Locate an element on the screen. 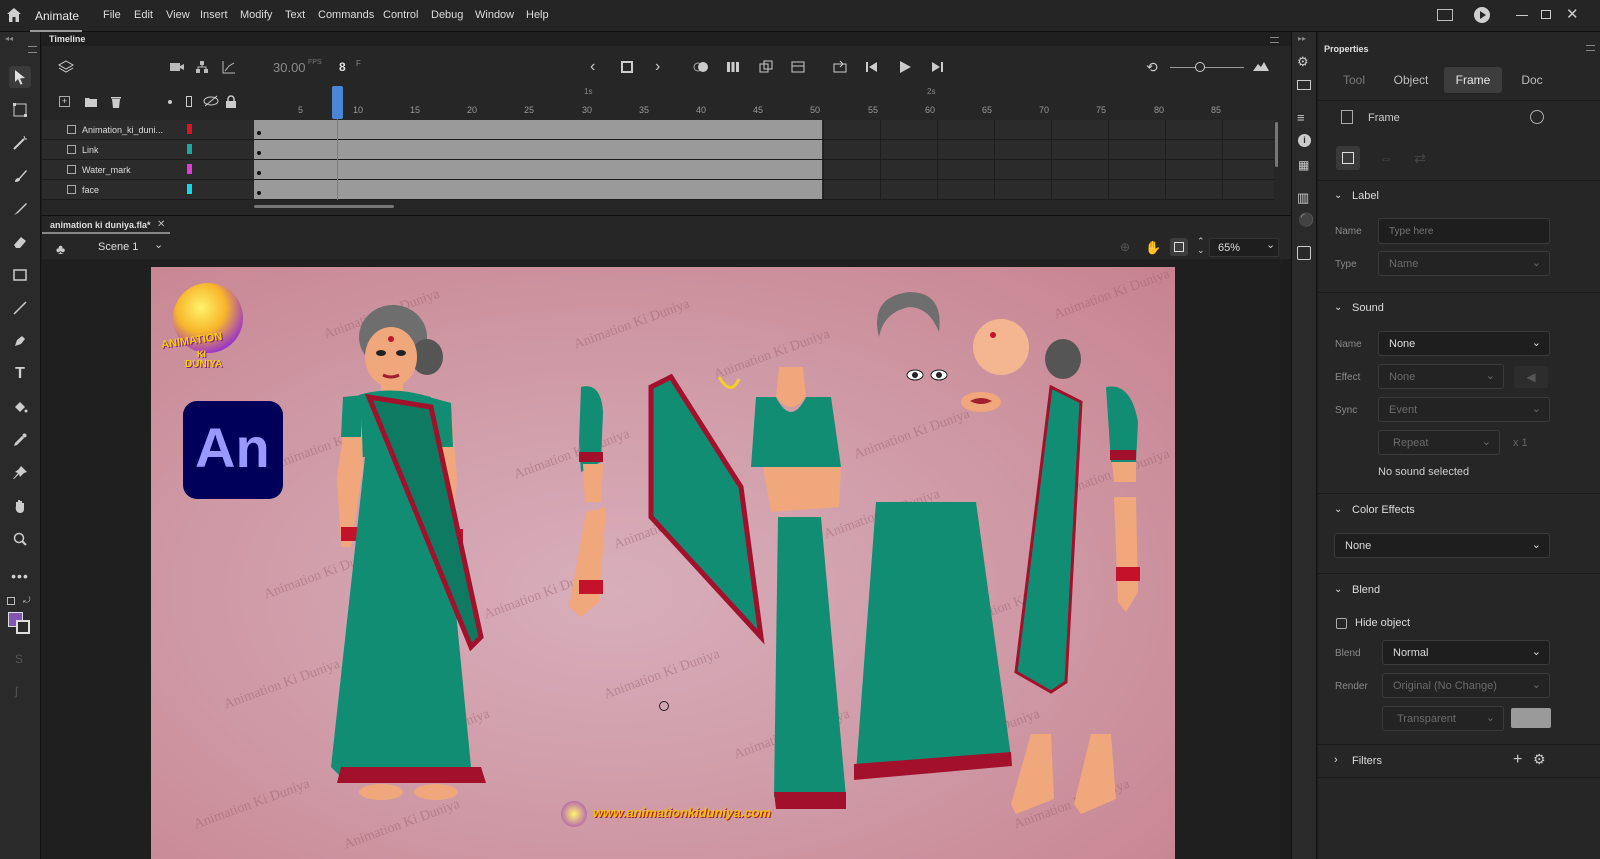 The image size is (1600, 859). text-tool-icon: T is located at coordinates (20, 374).